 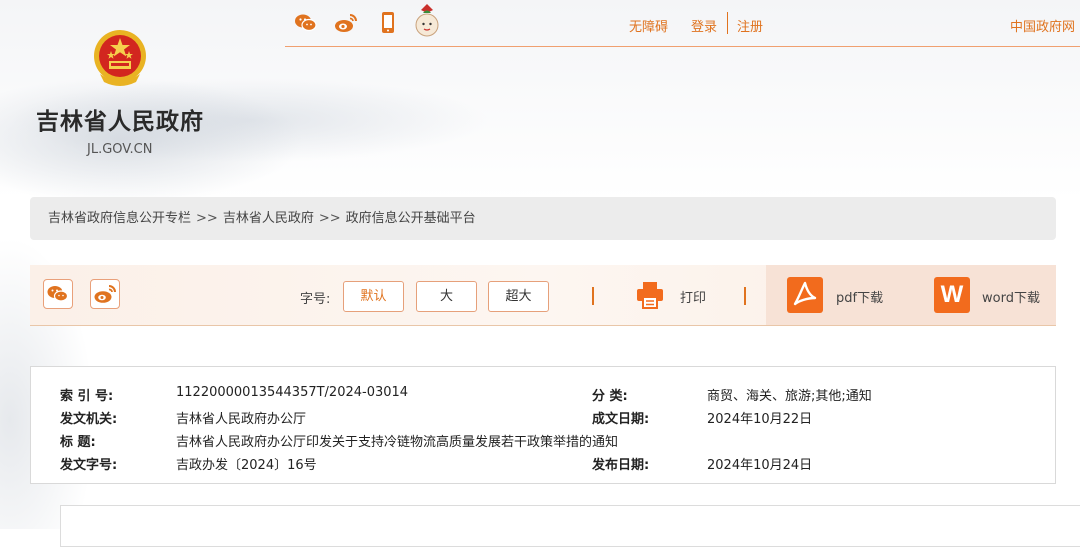 What do you see at coordinates (760, 465) in the screenshot?
I see `publish-date-value: 2024年10月24日` at bounding box center [760, 465].